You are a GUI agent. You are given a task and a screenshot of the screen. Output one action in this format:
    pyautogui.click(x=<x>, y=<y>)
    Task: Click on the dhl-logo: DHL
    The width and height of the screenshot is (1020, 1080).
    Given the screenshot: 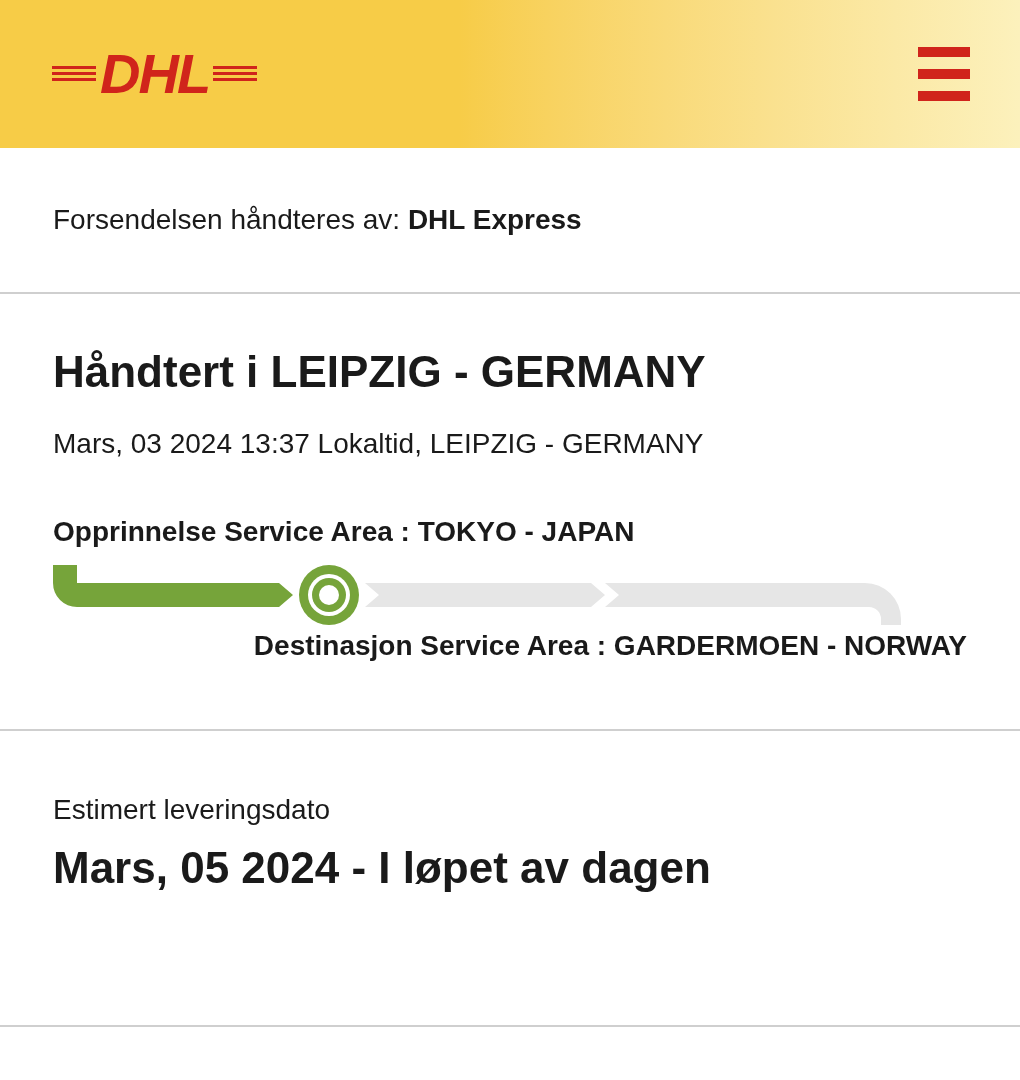 What is the action you would take?
    pyautogui.click(x=155, y=74)
    